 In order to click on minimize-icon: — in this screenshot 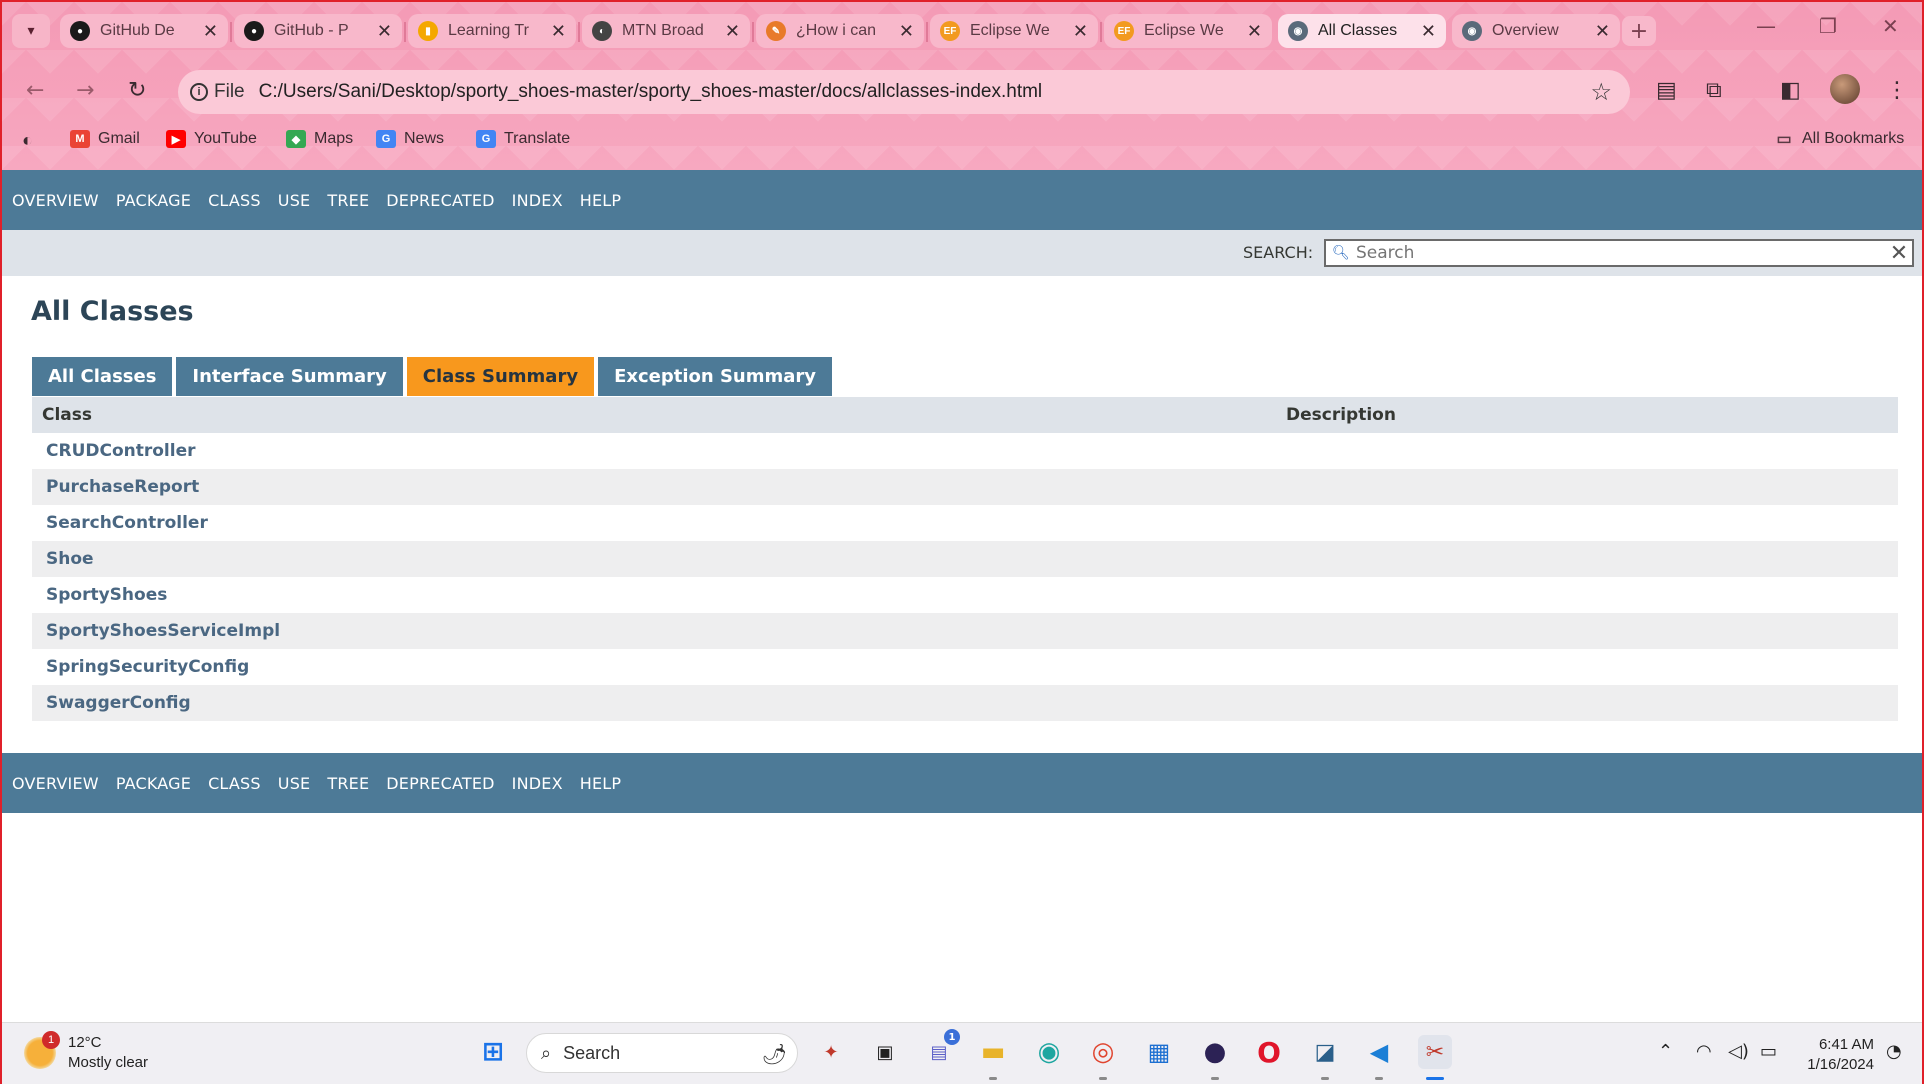, I will do `click(1766, 26)`.